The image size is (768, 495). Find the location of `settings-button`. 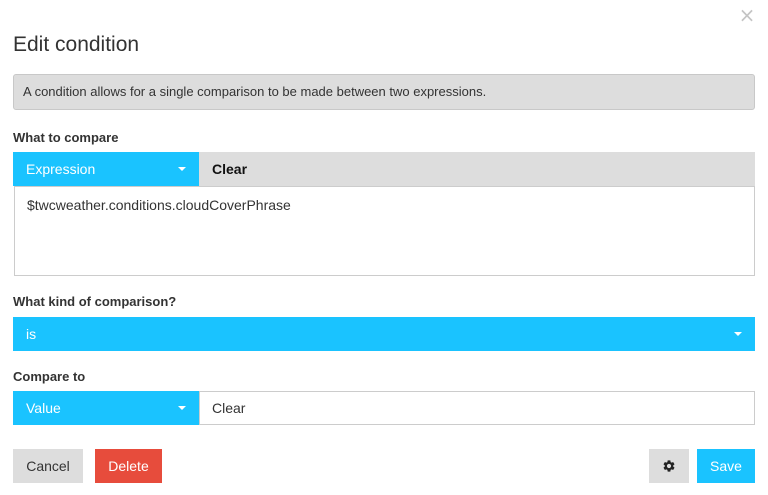

settings-button is located at coordinates (669, 466).